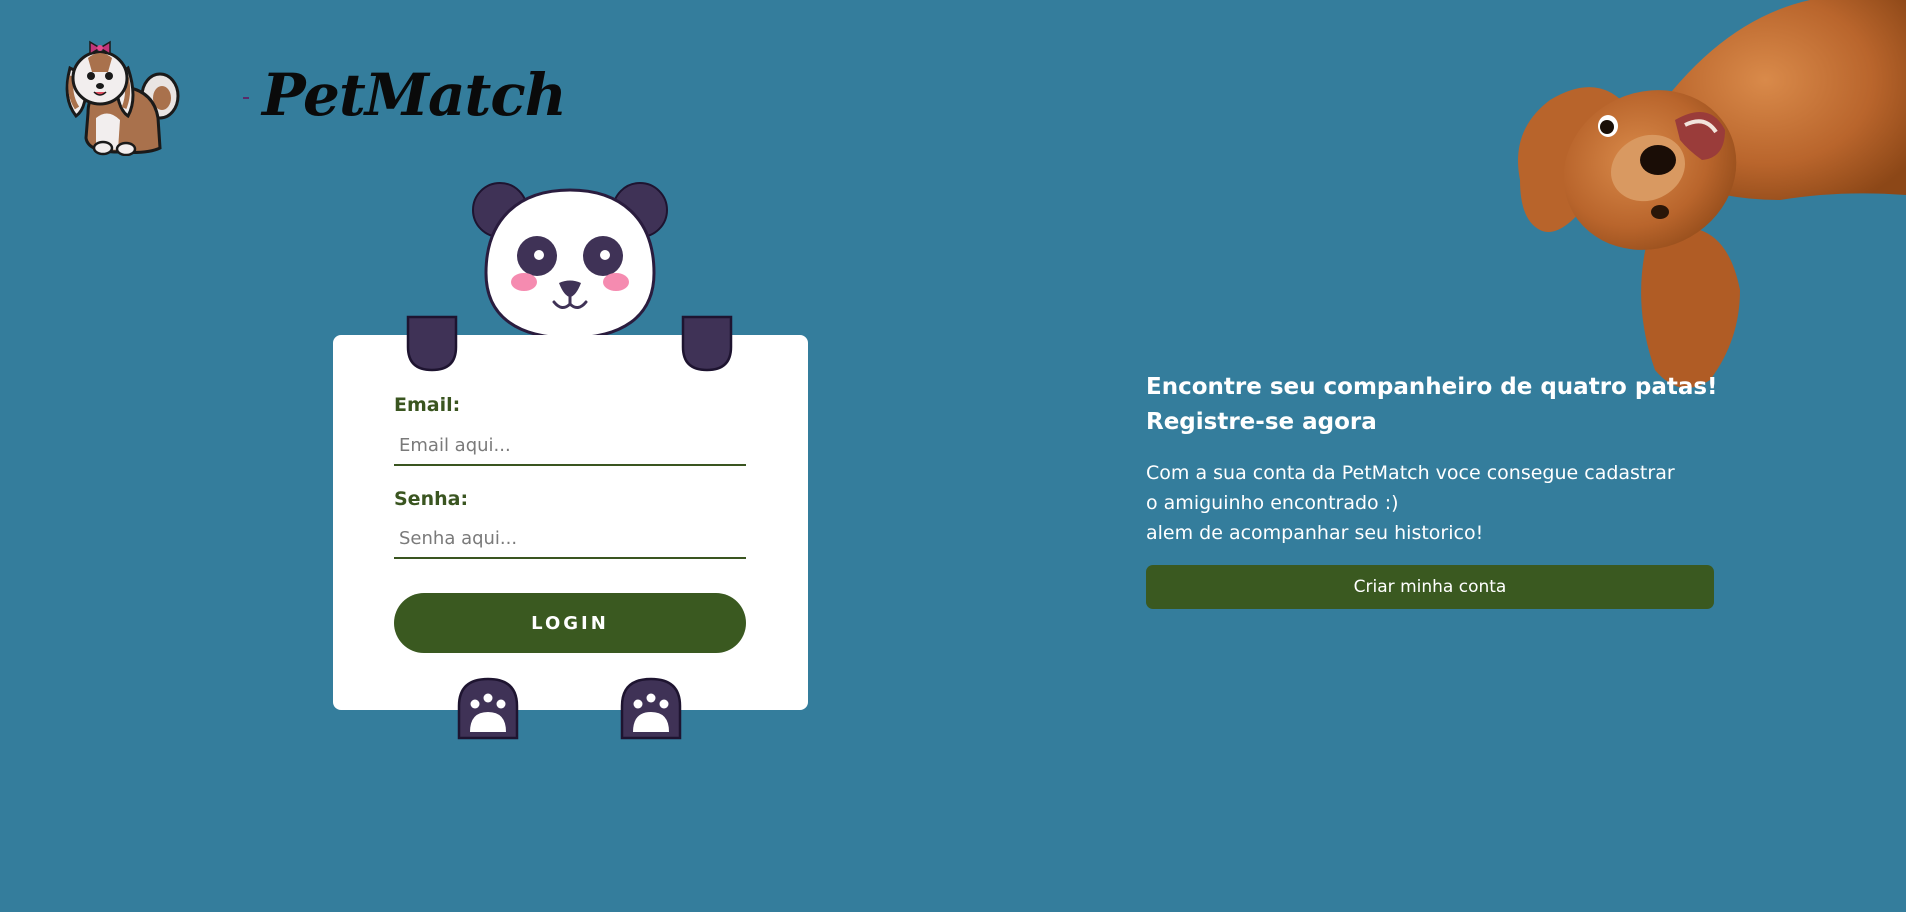 This screenshot has width=1906, height=912. What do you see at coordinates (432, 343) in the screenshot?
I see `panda-hand-left` at bounding box center [432, 343].